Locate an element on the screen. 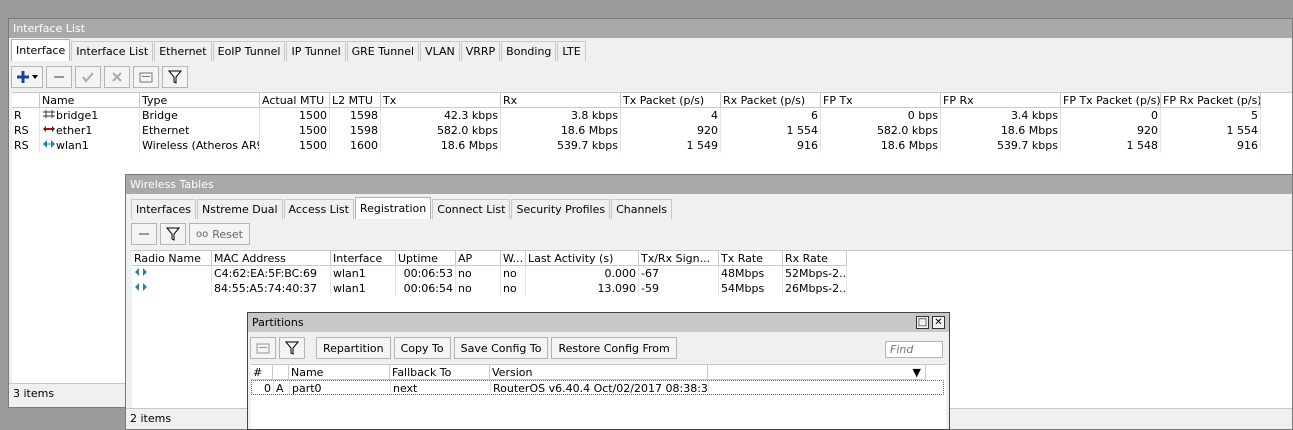 The image size is (1293, 430). tab-access-list: Access List is located at coordinates (318, 209).